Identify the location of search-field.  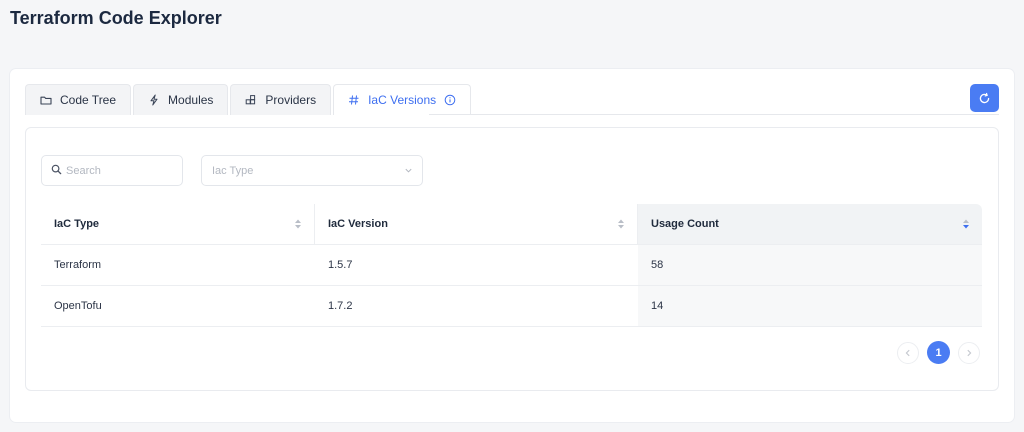
(112, 170).